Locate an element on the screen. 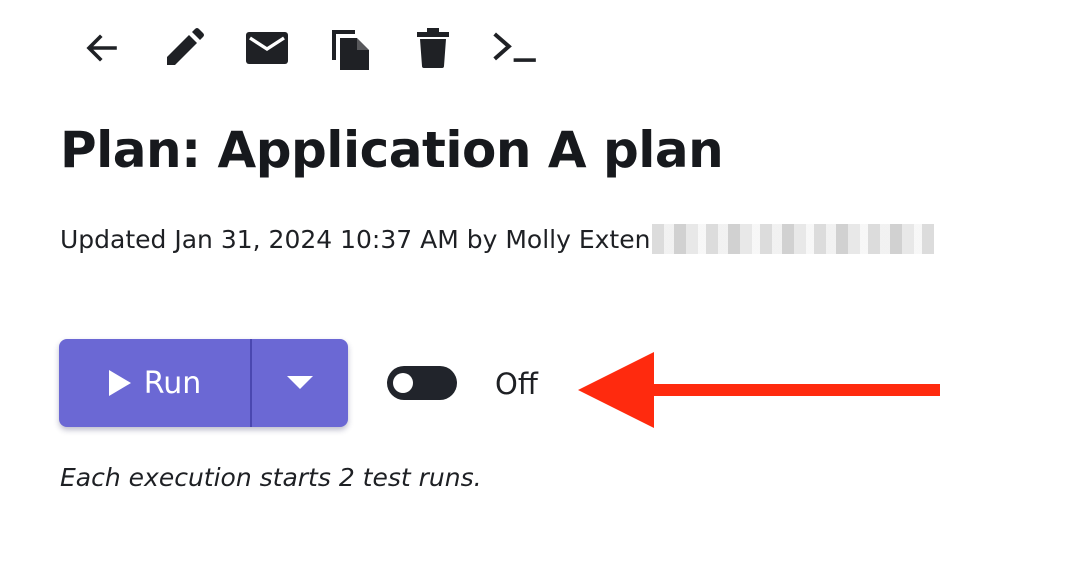  edit-button is located at coordinates (184, 48).